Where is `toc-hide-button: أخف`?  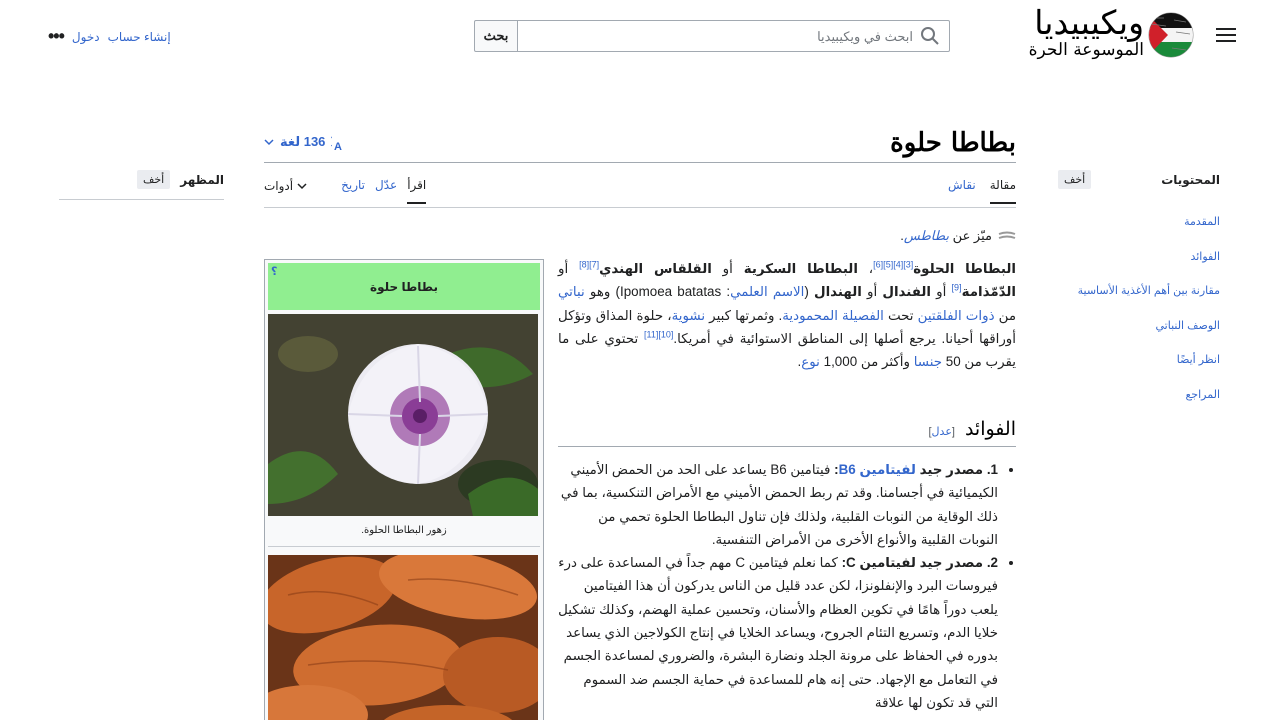 toc-hide-button: أخف is located at coordinates (1075, 179).